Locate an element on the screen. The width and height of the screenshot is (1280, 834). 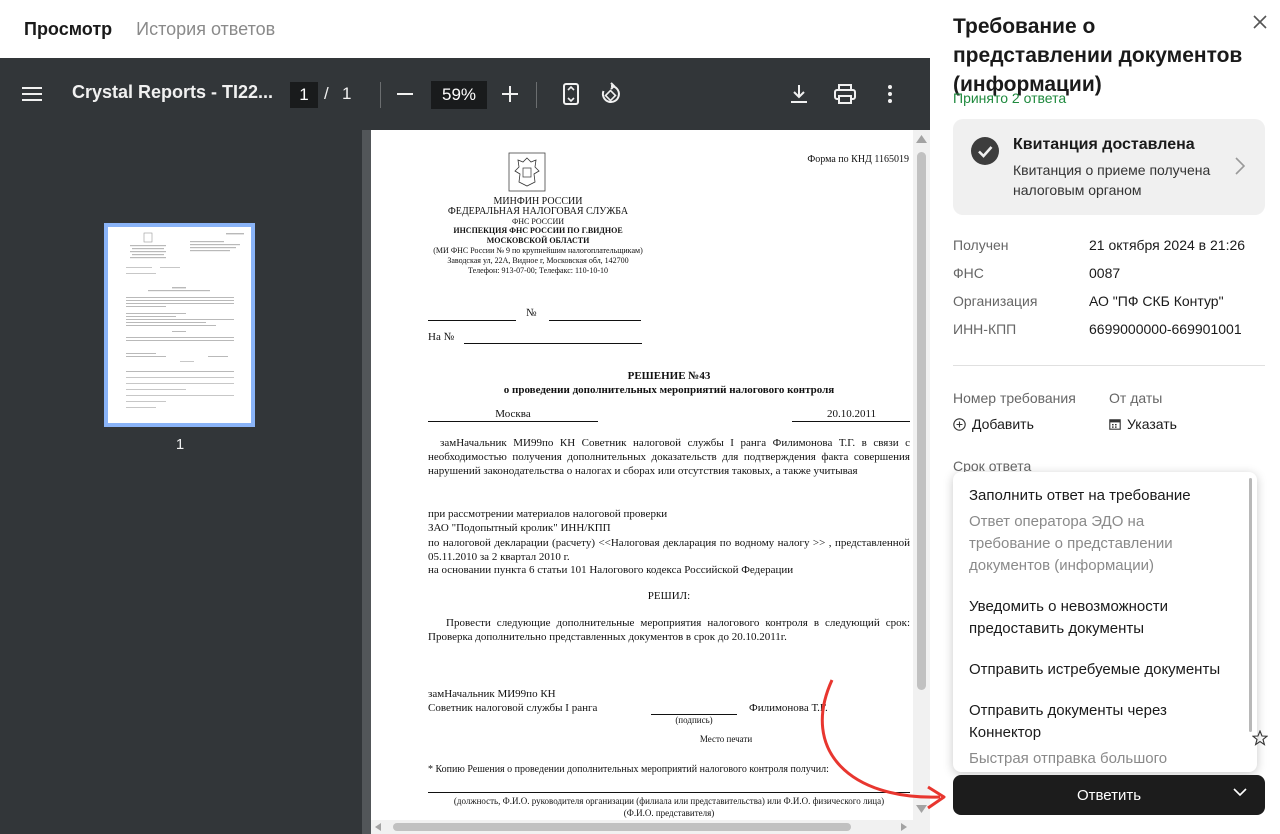
menu-item-fill-response: Заполнить ответ на требование is located at coordinates (1104, 496).